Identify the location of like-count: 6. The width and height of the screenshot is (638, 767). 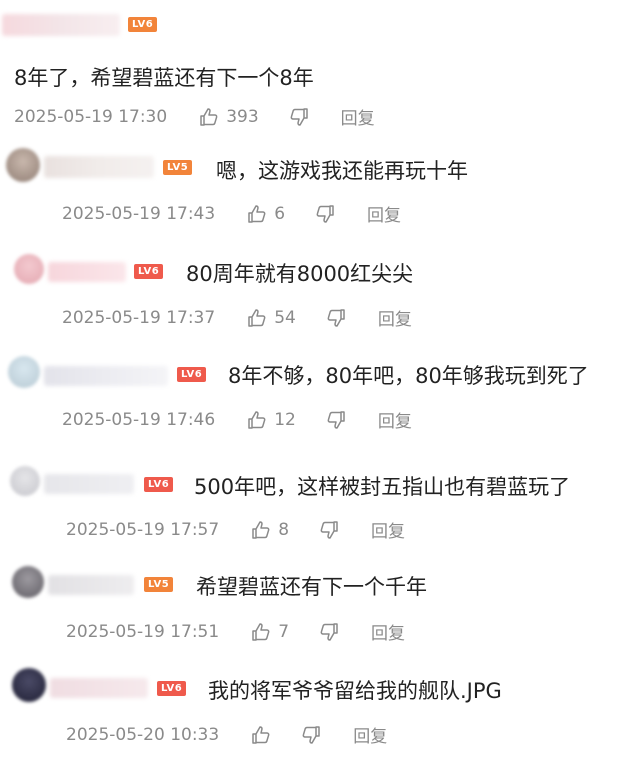
(280, 213).